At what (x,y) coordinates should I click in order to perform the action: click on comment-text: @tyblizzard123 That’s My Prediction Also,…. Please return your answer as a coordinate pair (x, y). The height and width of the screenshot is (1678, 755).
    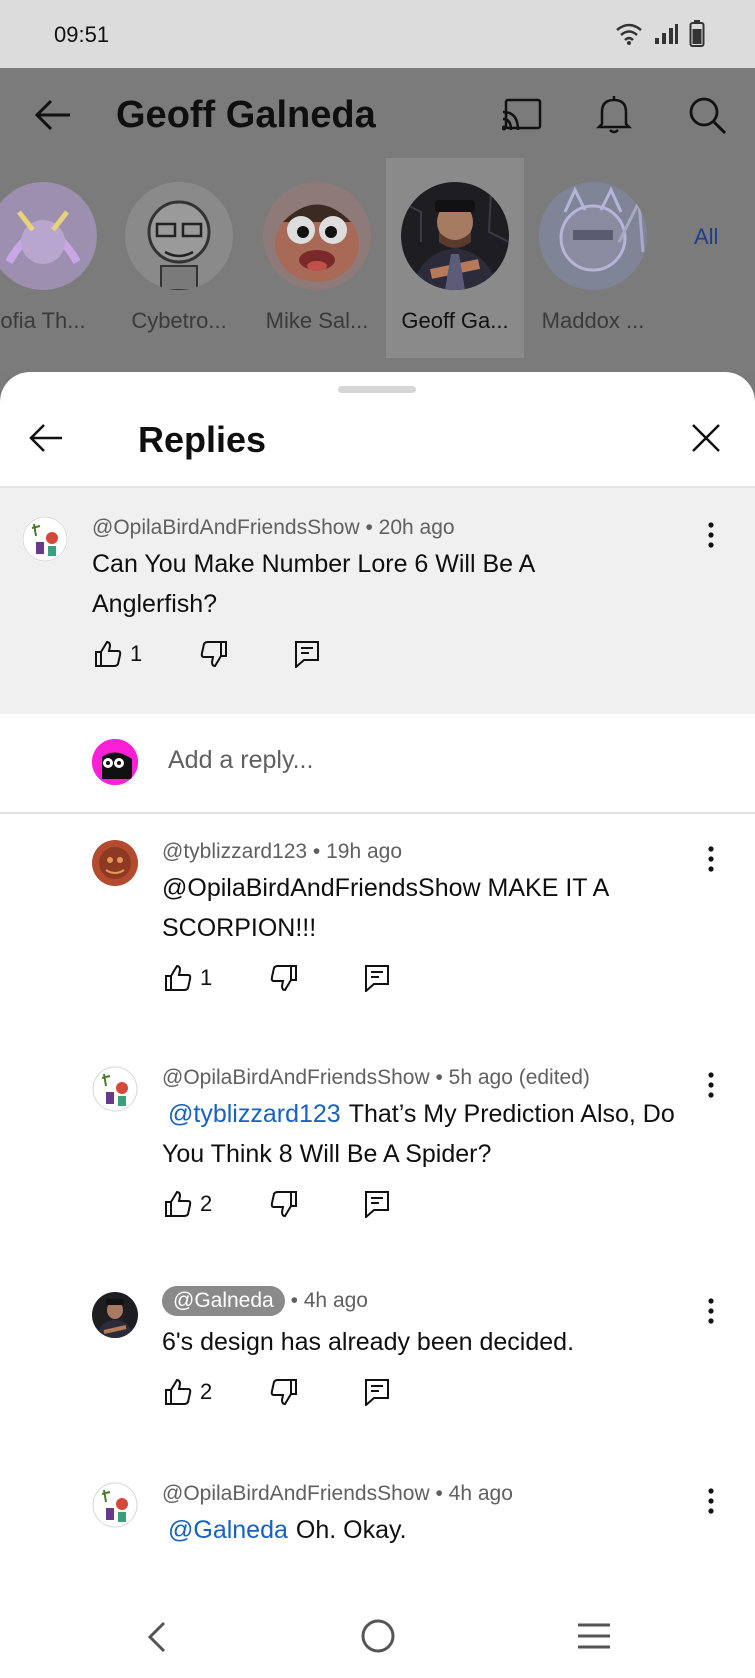
    Looking at the image, I should click on (427, 1134).